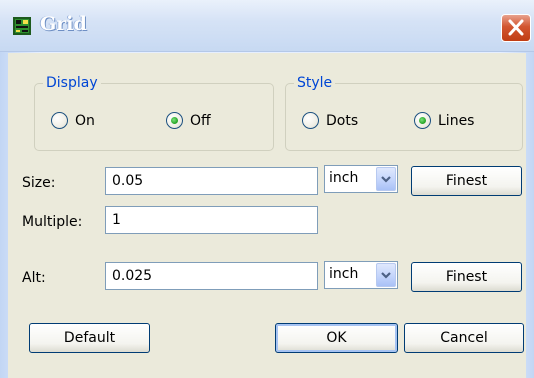  What do you see at coordinates (466, 277) in the screenshot?
I see `alt-finest-button: Finest` at bounding box center [466, 277].